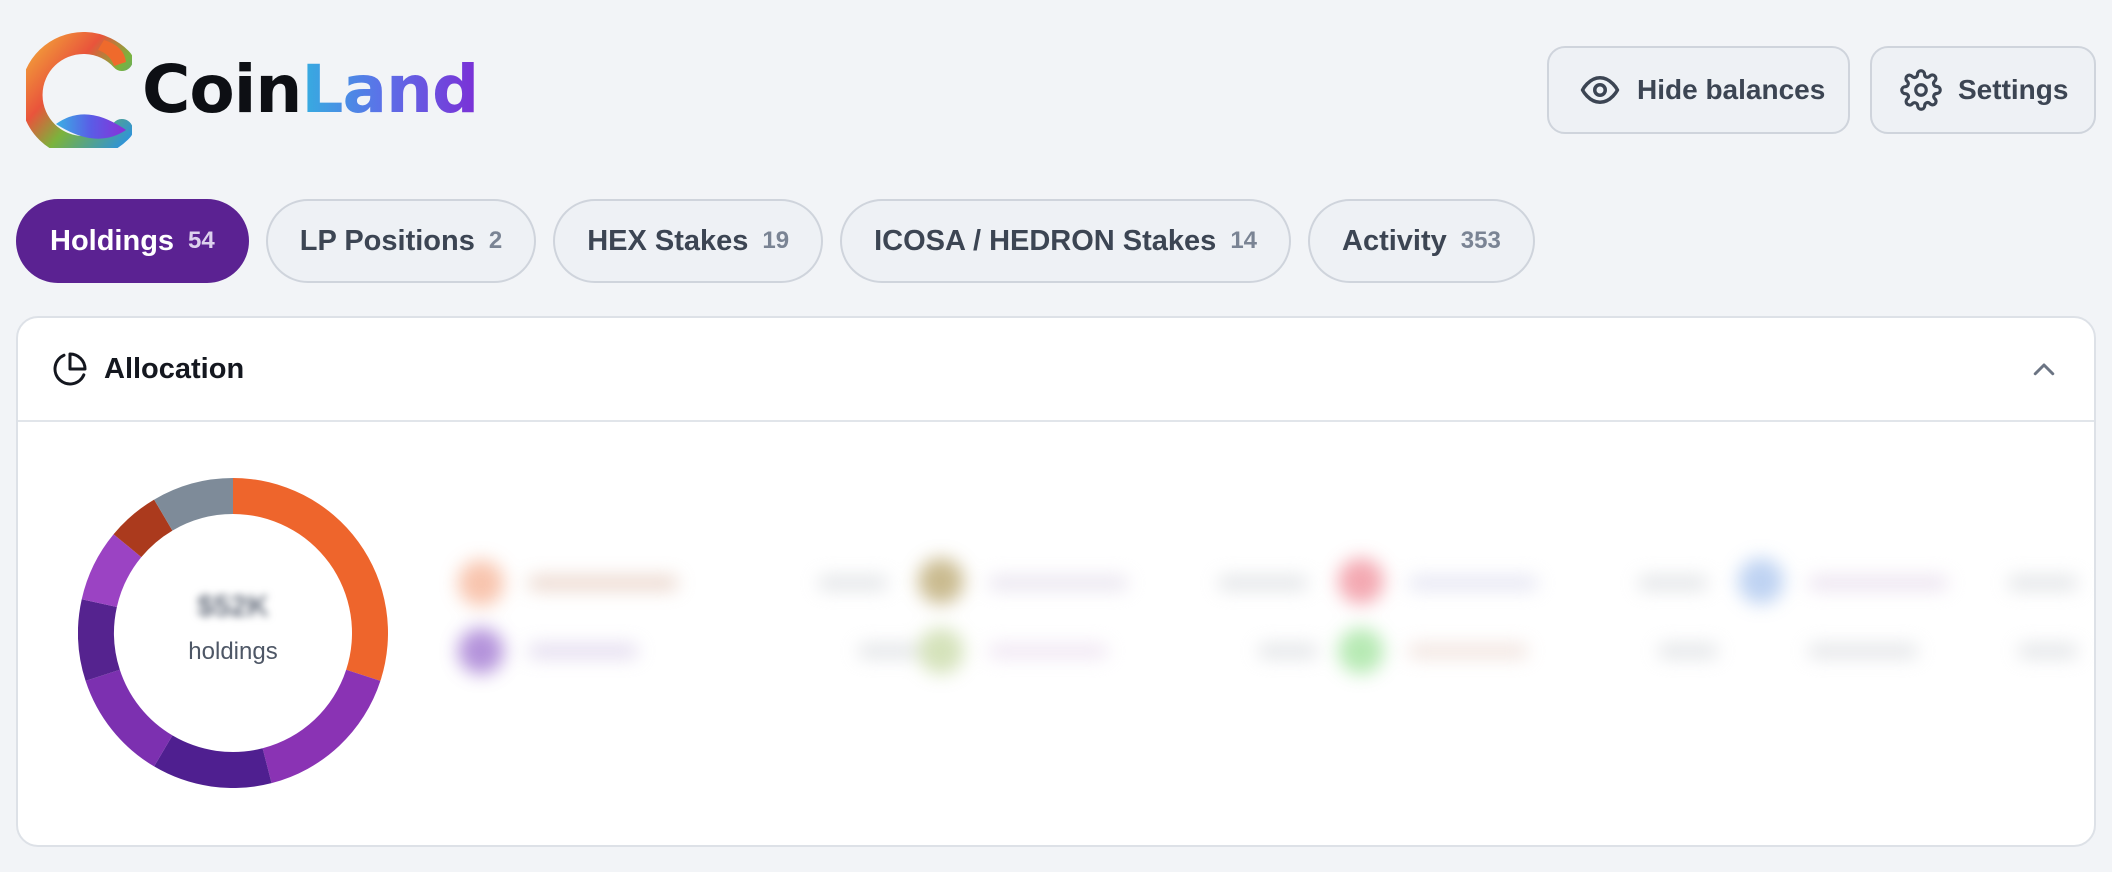 This screenshot has height=872, width=2112. Describe the element at coordinates (387, 240) in the screenshot. I see `tab-label: LP Positions` at that location.